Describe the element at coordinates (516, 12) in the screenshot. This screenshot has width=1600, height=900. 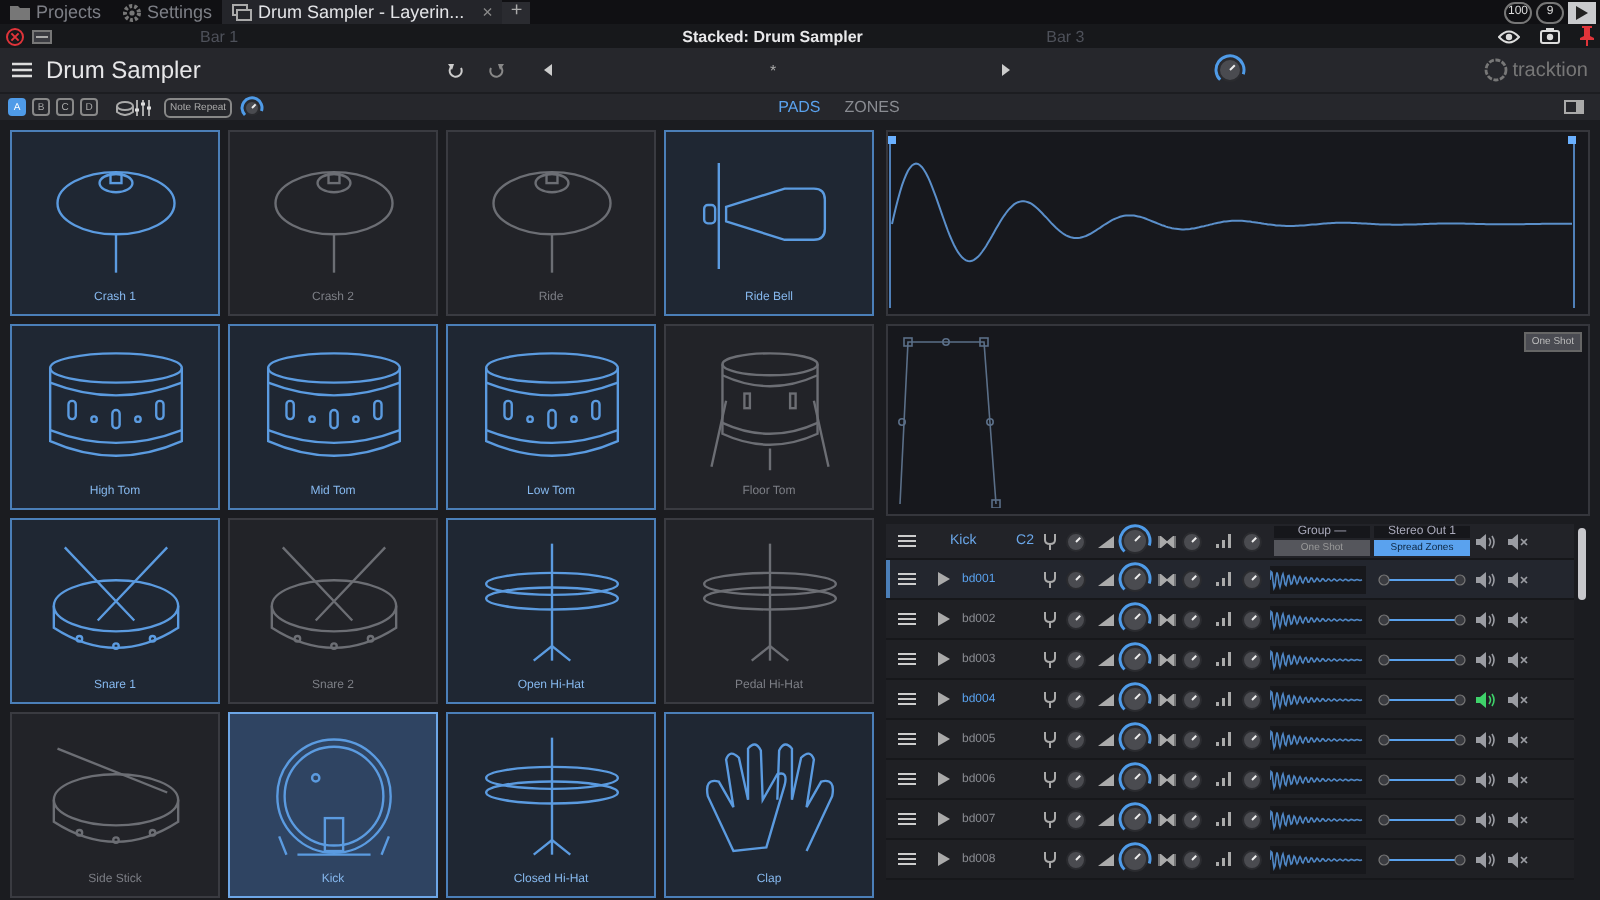
I see `add-tab-button: +` at that location.